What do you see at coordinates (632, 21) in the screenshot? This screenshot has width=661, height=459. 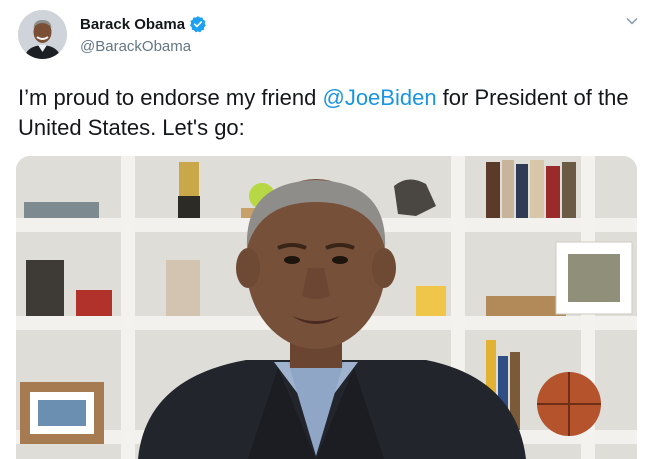 I see `chevron-down-icon` at bounding box center [632, 21].